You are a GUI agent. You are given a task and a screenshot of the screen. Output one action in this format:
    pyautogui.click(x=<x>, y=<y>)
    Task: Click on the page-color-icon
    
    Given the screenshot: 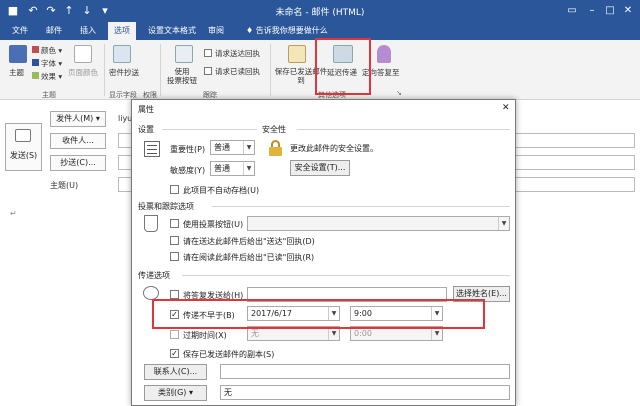 What is the action you would take?
    pyautogui.click(x=83, y=54)
    